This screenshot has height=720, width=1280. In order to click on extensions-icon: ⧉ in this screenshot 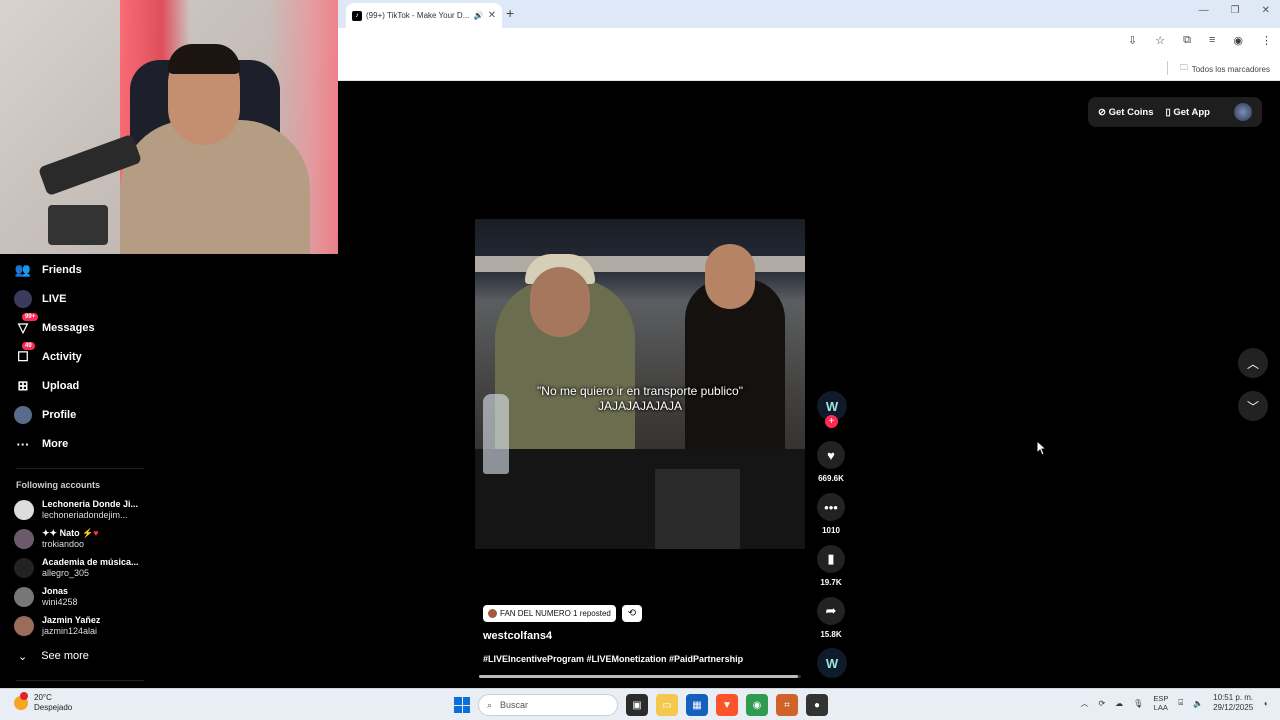, I will do `click(1187, 40)`.